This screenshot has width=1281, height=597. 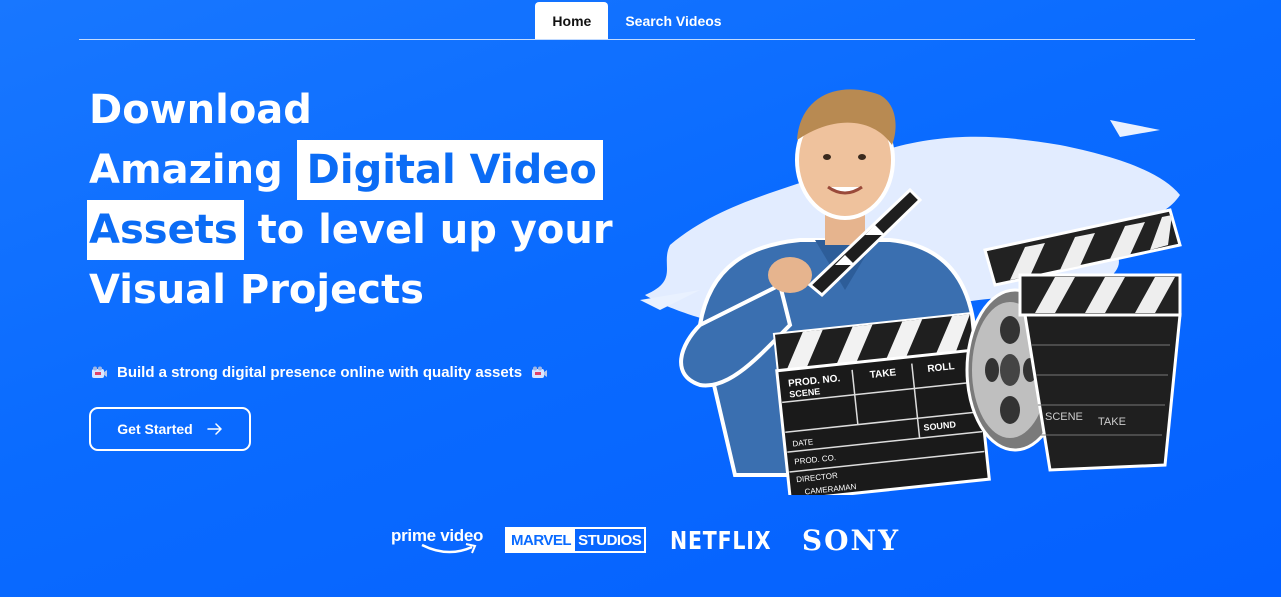 What do you see at coordinates (155, 429) in the screenshot?
I see `get-started-label: Get Started` at bounding box center [155, 429].